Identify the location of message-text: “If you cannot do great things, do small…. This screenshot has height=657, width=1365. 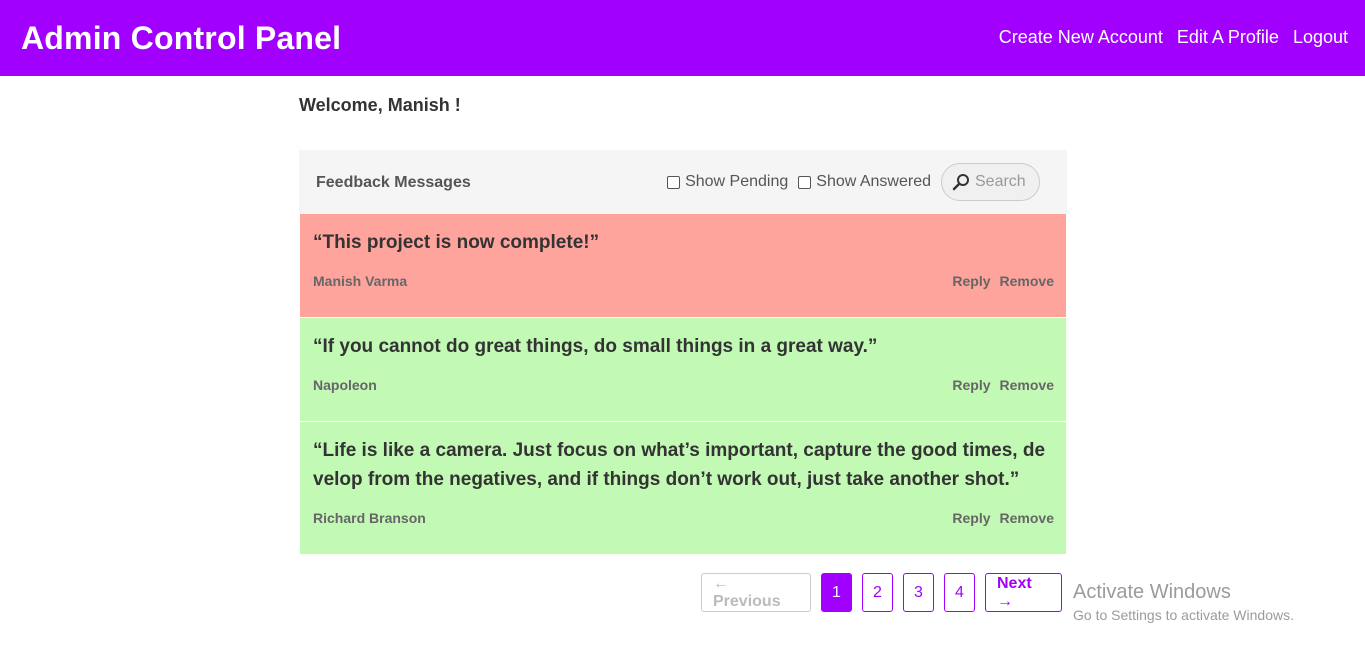
(595, 346).